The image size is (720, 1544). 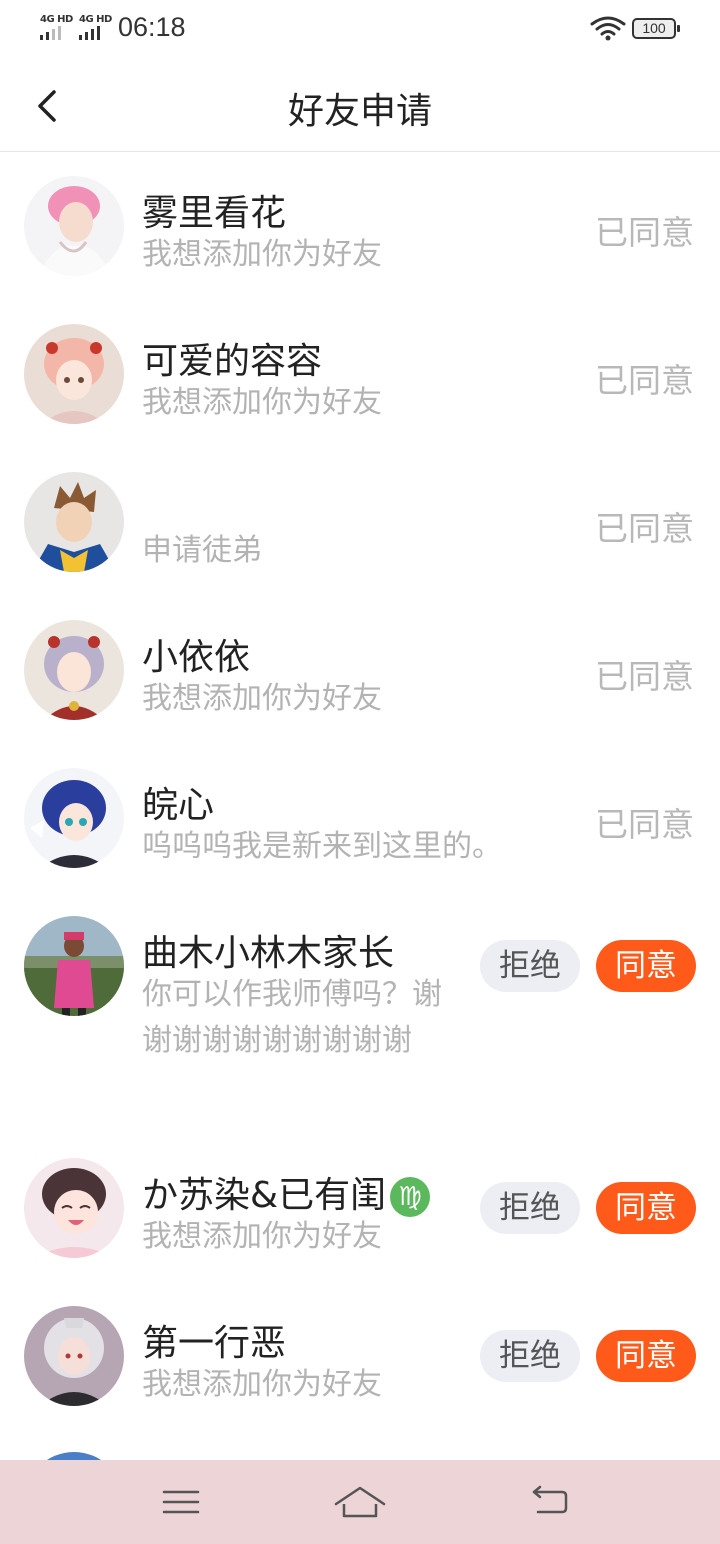 I want to click on requester-name: 第一行恶, so click(x=214, y=1343).